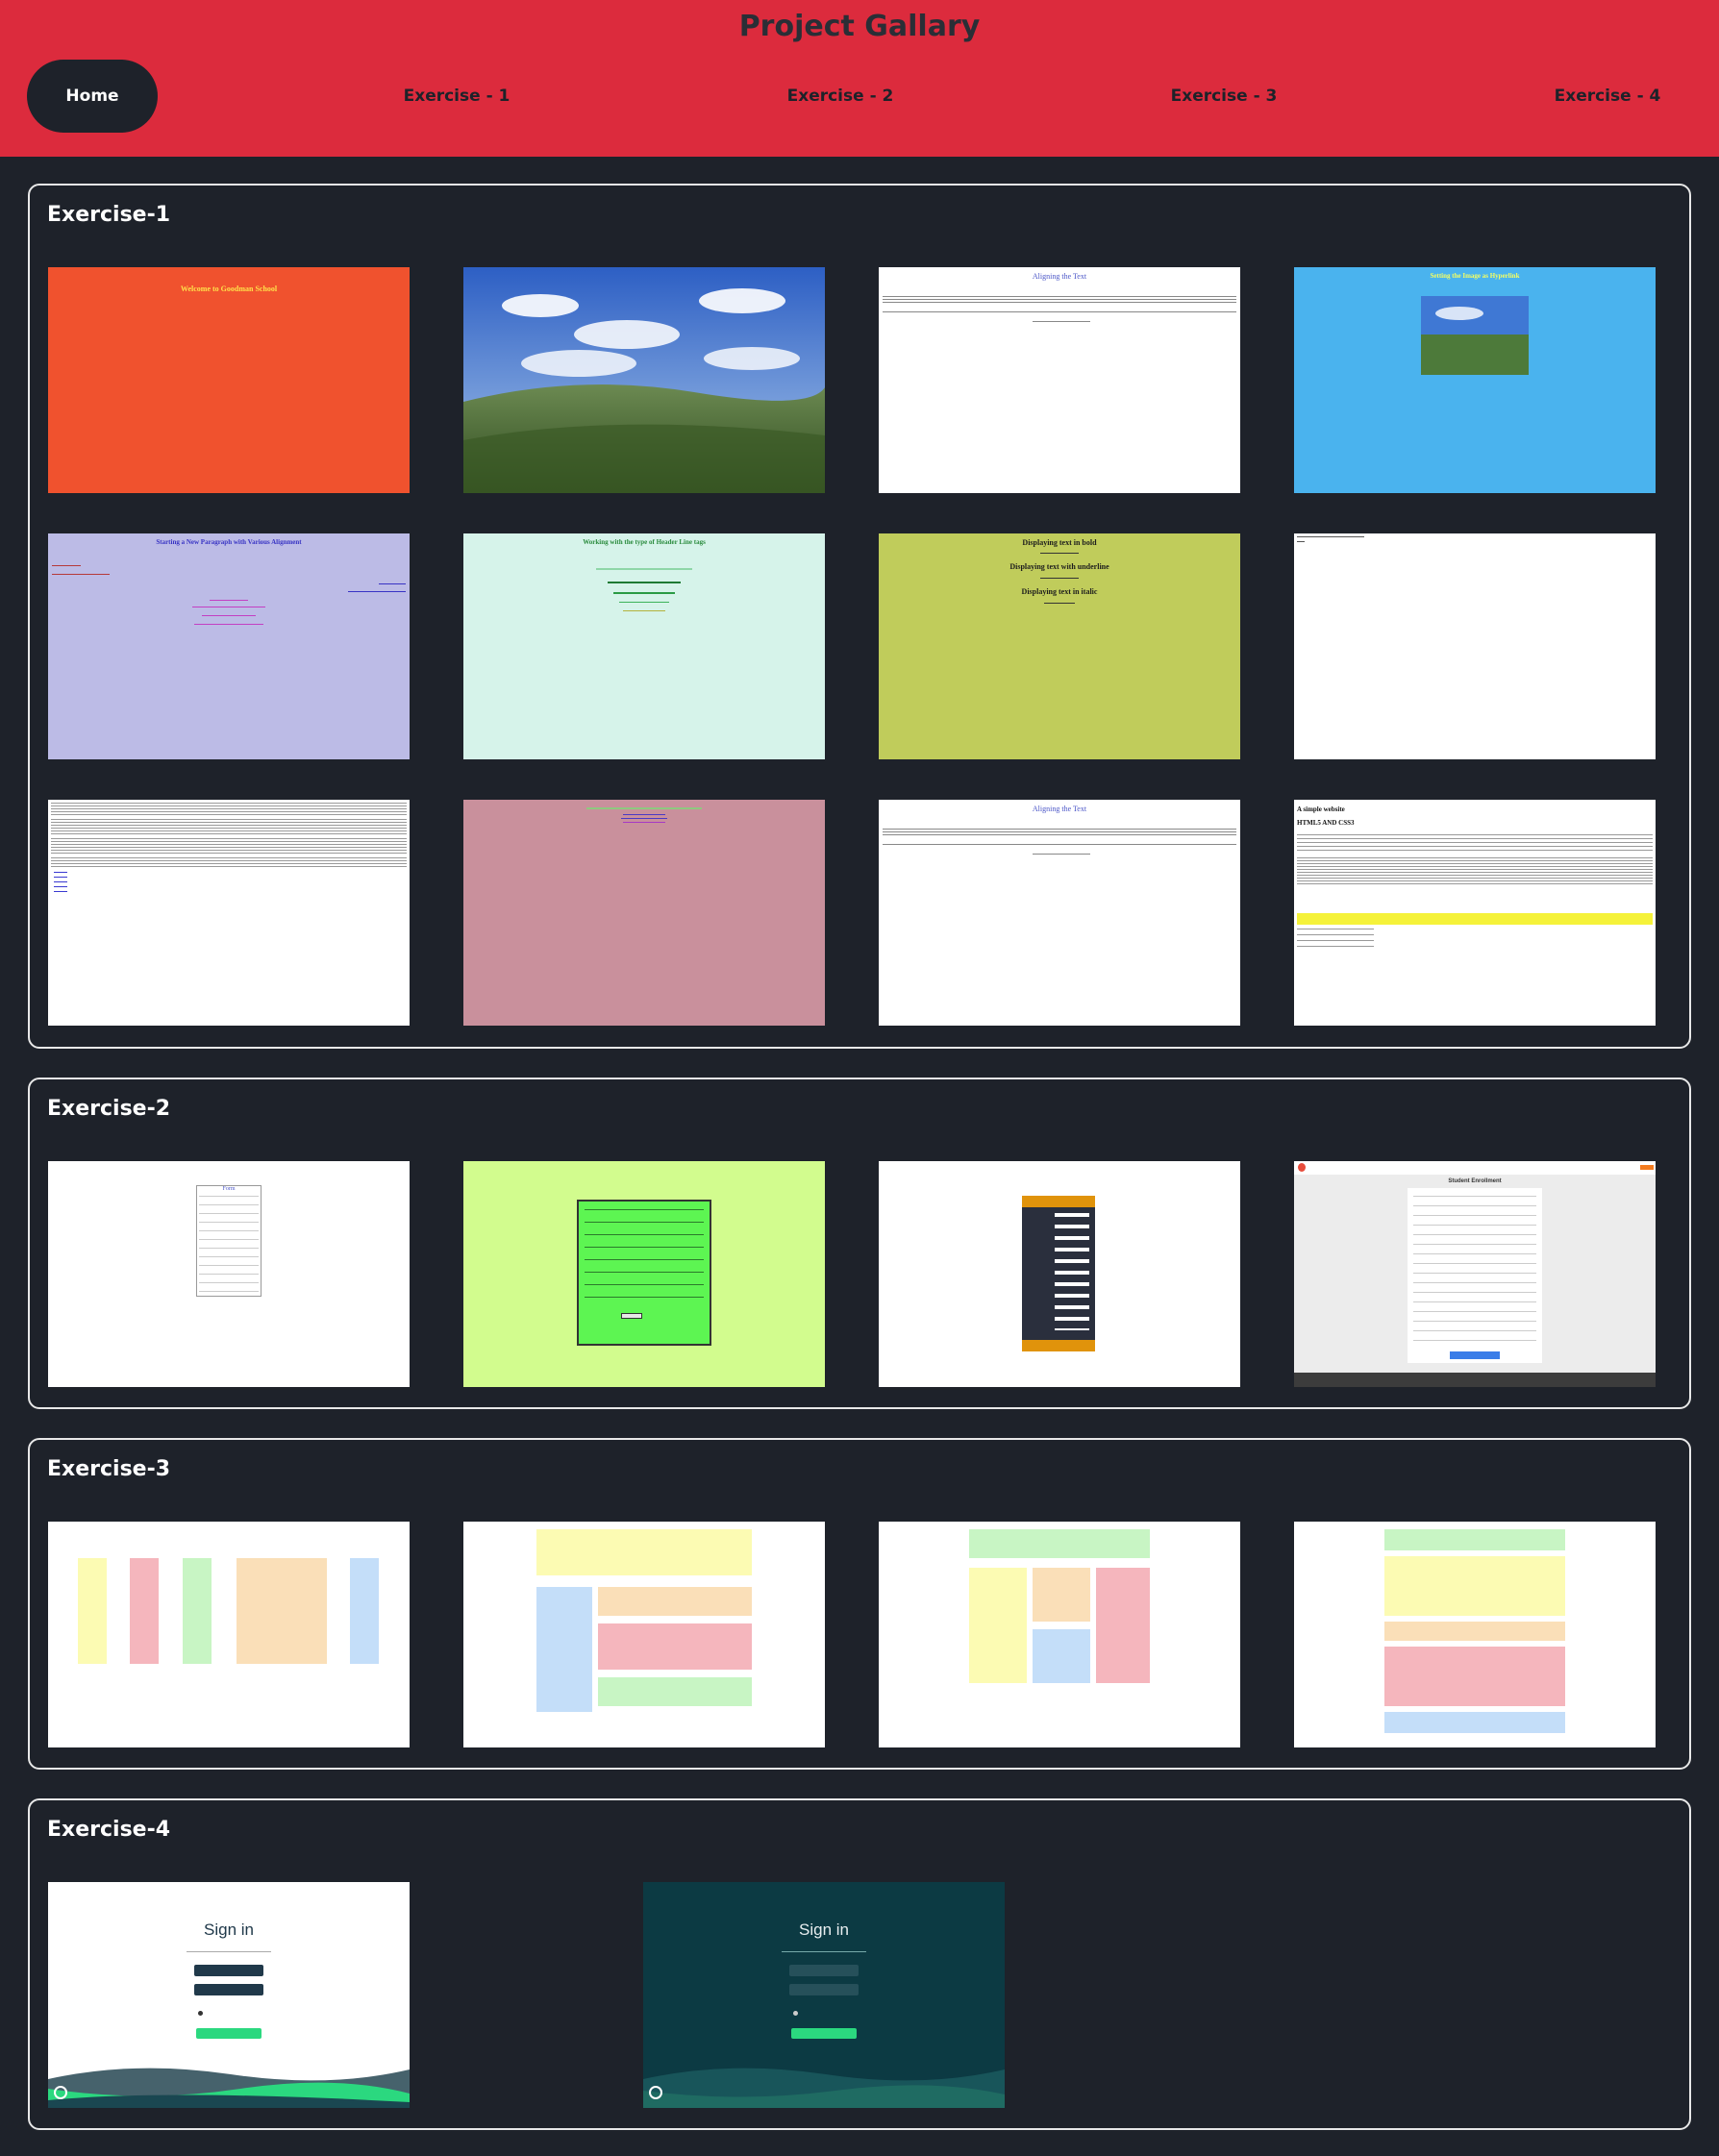  What do you see at coordinates (1059, 913) in the screenshot?
I see `thumbnail-1-11: Aligning the Text` at bounding box center [1059, 913].